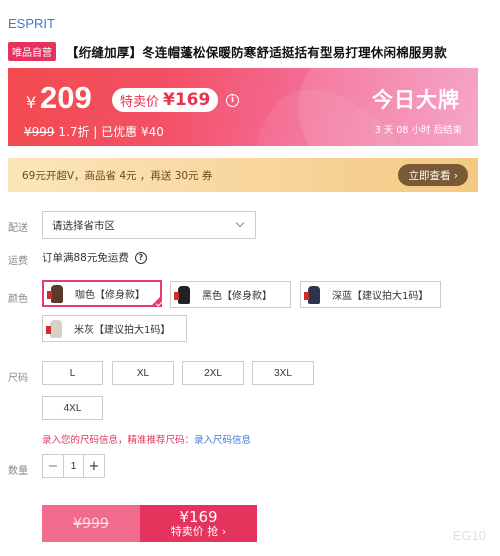  I want to click on region-select: 请选择省市区, so click(149, 225).